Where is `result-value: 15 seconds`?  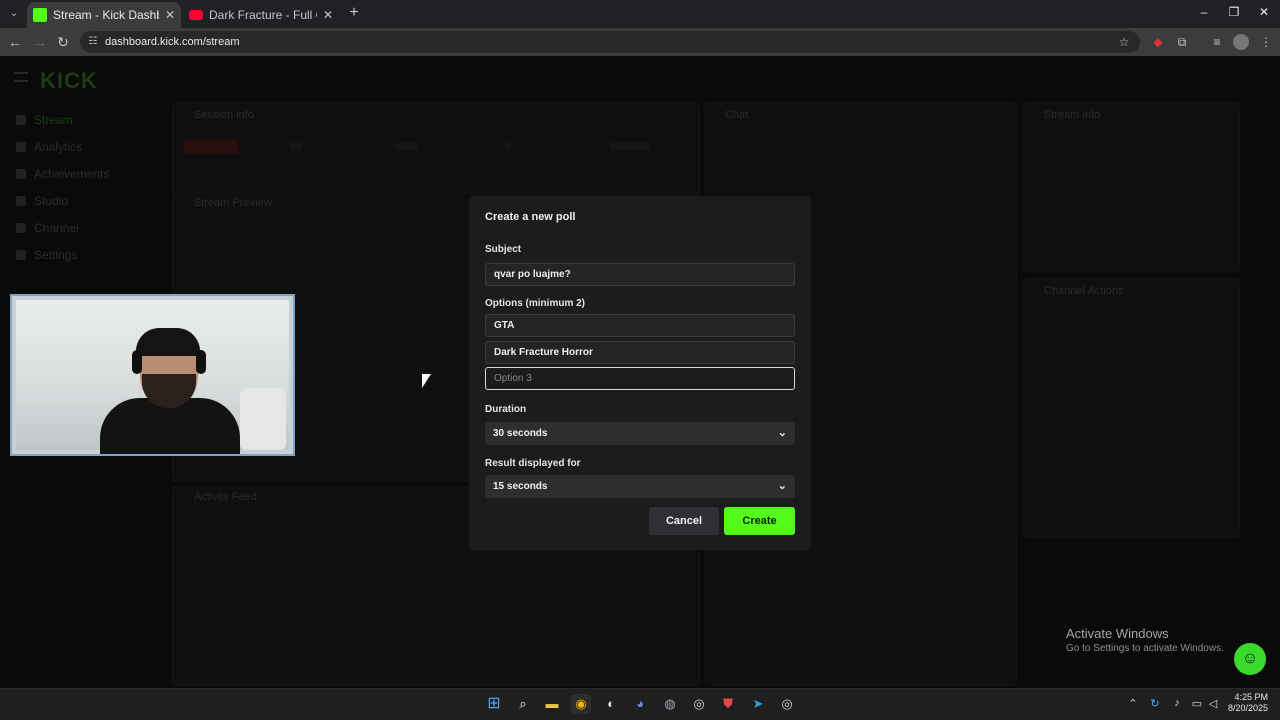
result-value: 15 seconds is located at coordinates (520, 486).